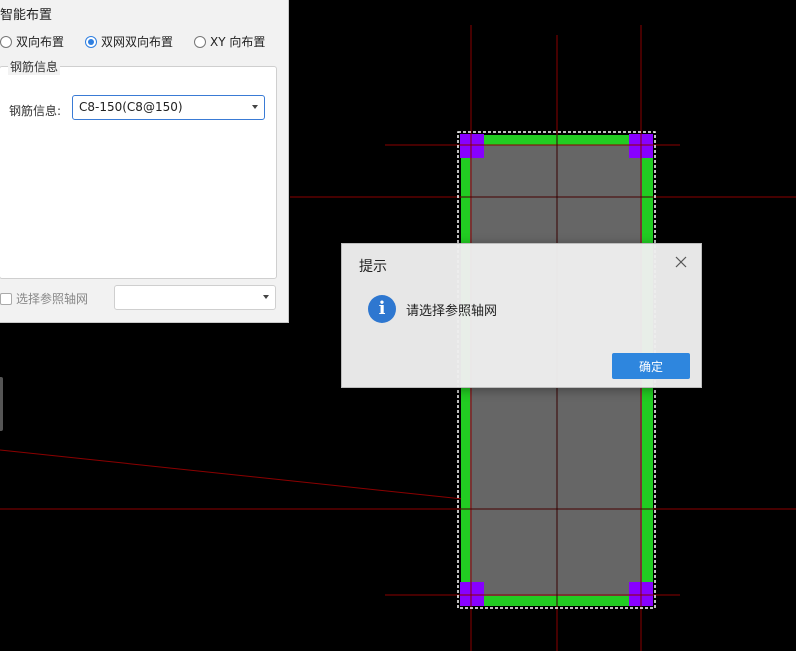 The height and width of the screenshot is (651, 796). I want to click on rebar-info-value: C8-150(C8@150), so click(131, 107).